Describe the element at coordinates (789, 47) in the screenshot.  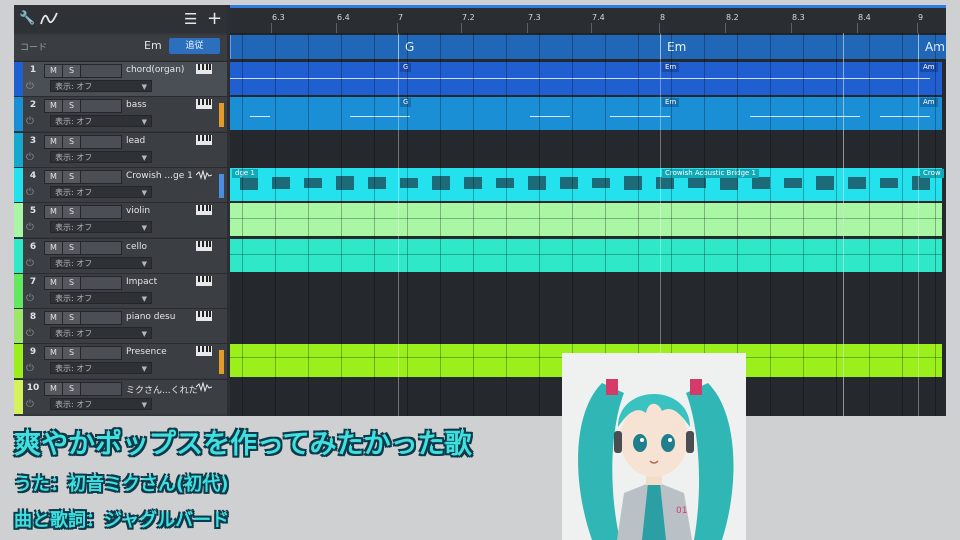
I see `chord-segment-em: Em` at that location.